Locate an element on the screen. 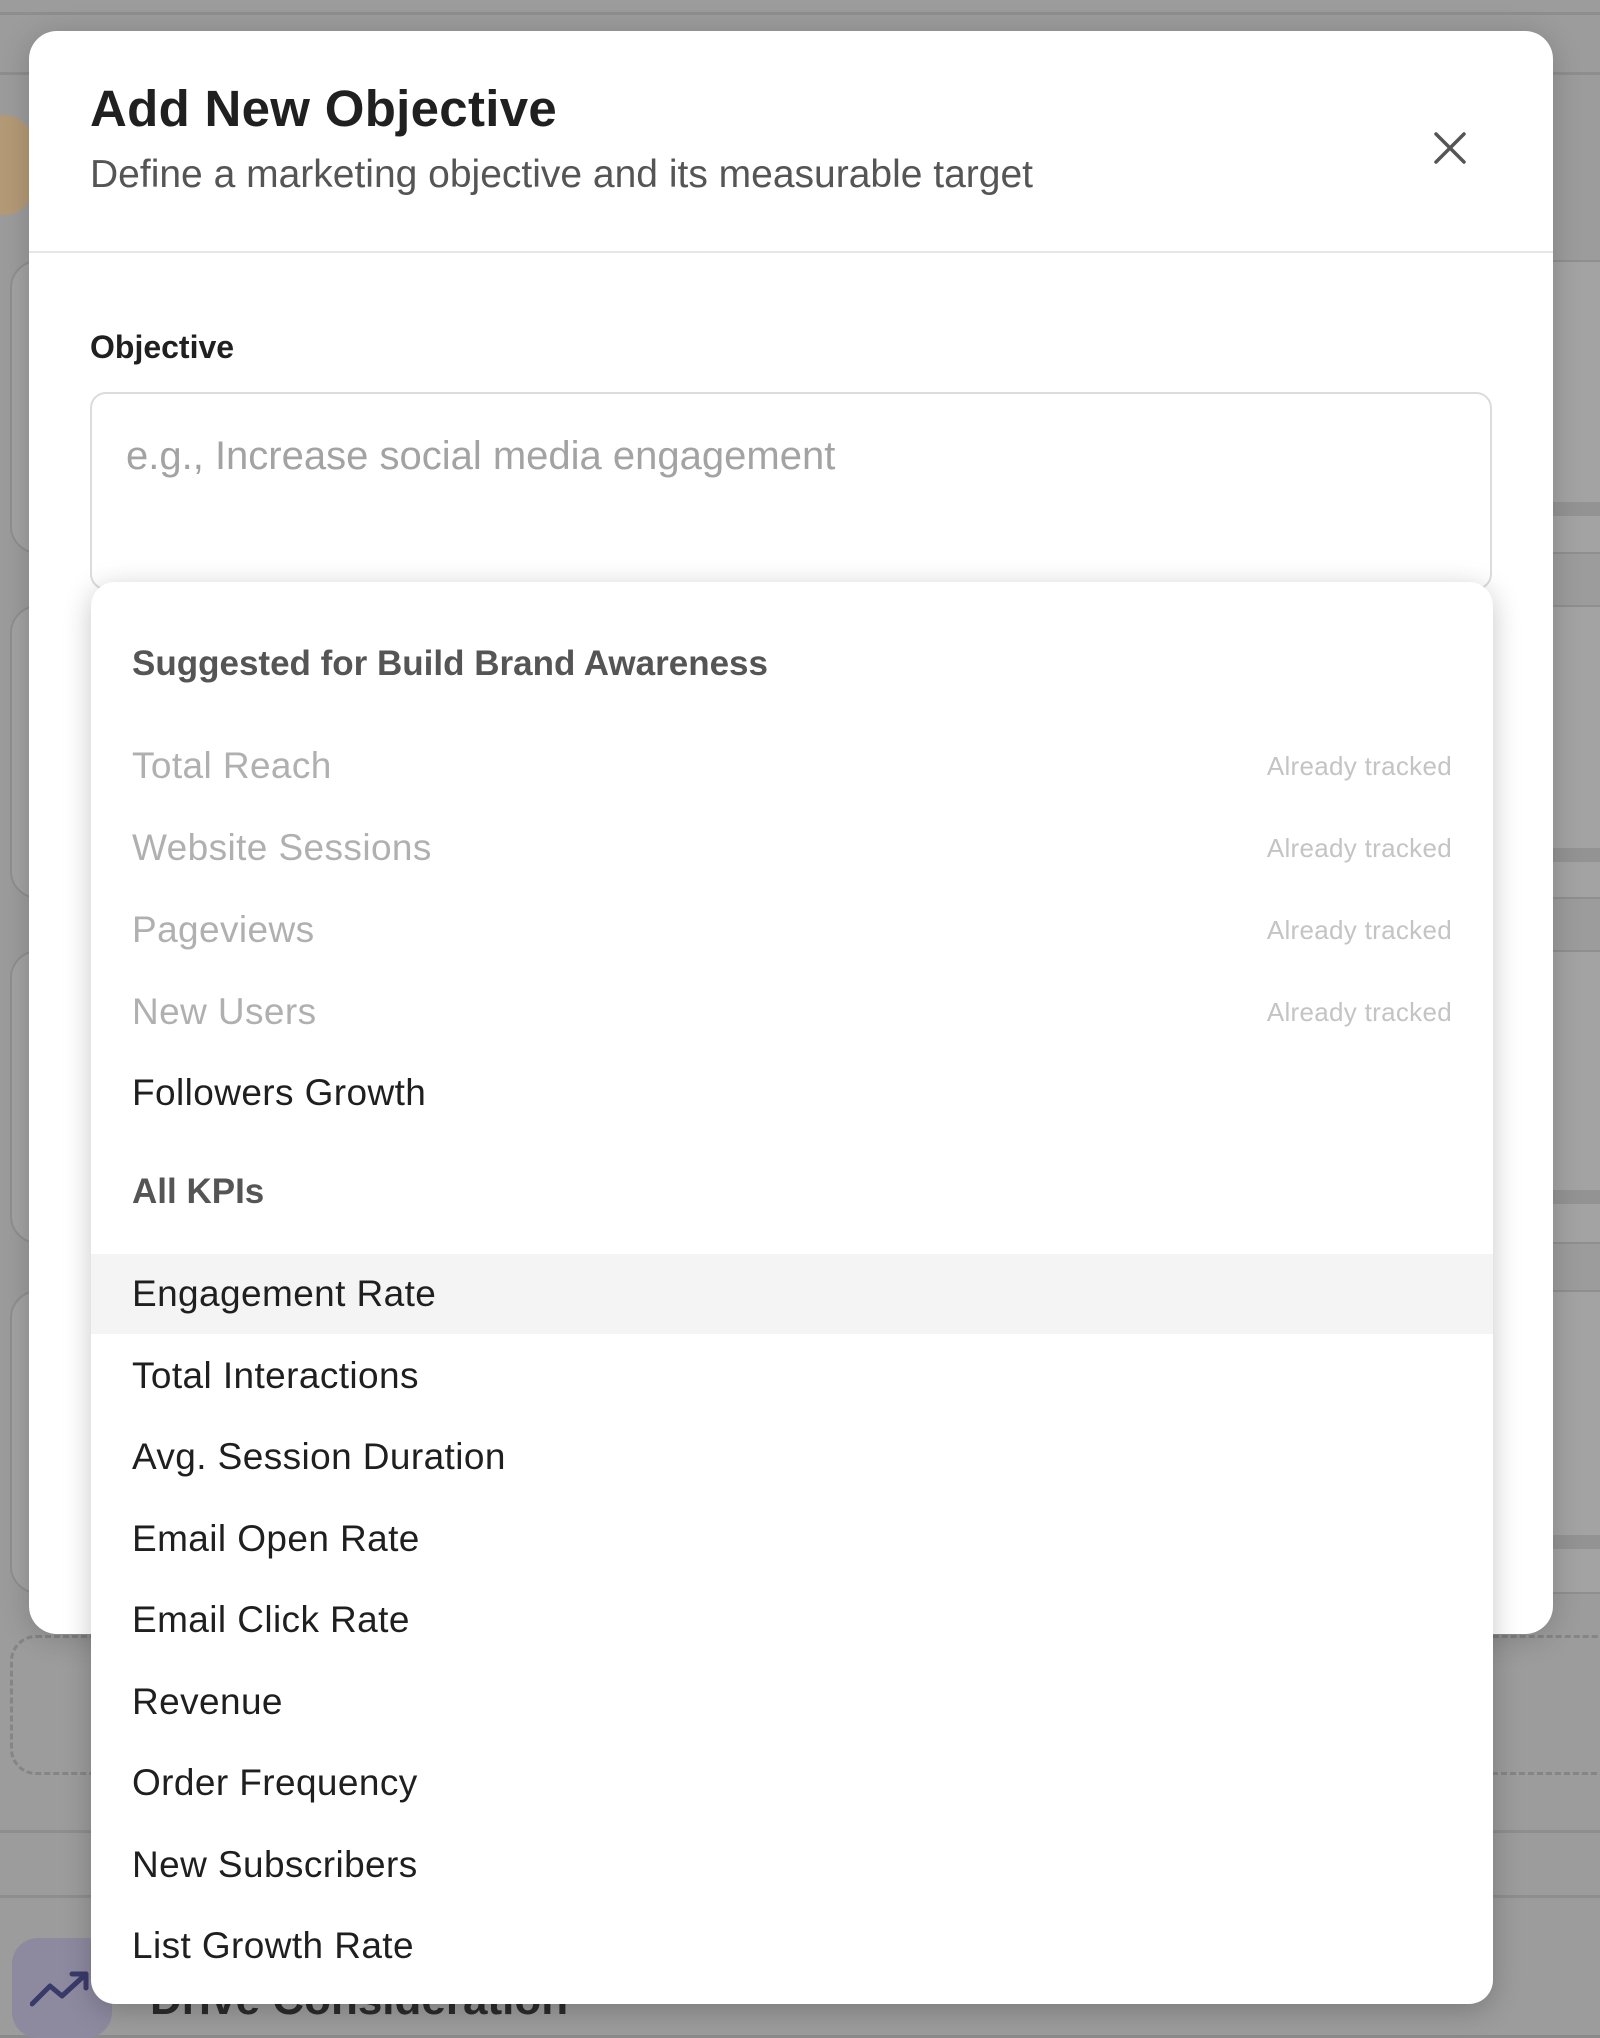 The image size is (1600, 2038). kpi-option-label: Website Sessions is located at coordinates (282, 847).